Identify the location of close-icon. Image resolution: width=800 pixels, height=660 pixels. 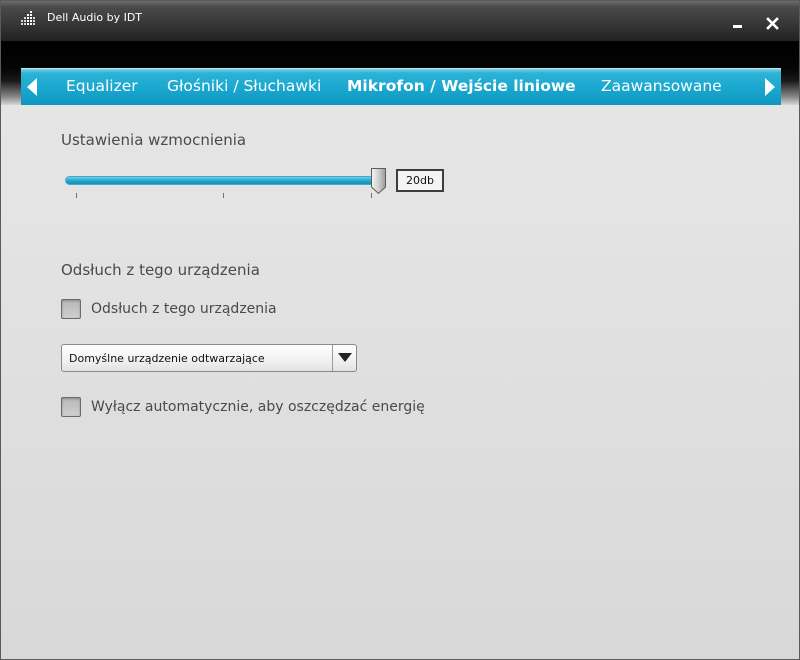
(772, 23).